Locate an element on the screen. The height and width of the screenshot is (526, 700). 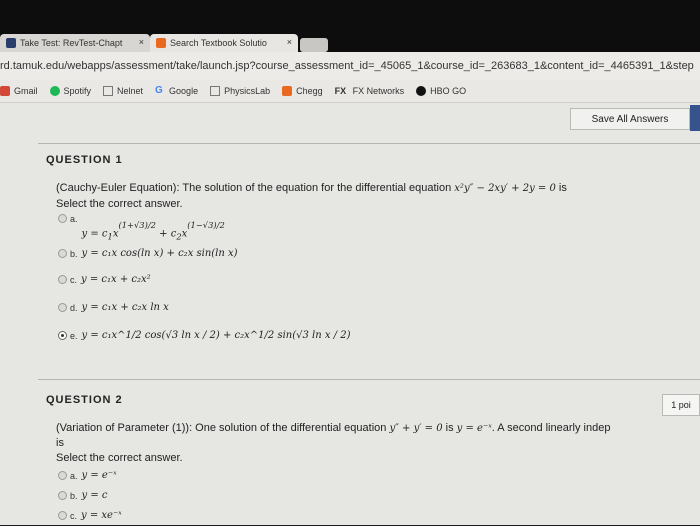
option-text: y = xe⁻ˣ is located at coordinates (101, 515).